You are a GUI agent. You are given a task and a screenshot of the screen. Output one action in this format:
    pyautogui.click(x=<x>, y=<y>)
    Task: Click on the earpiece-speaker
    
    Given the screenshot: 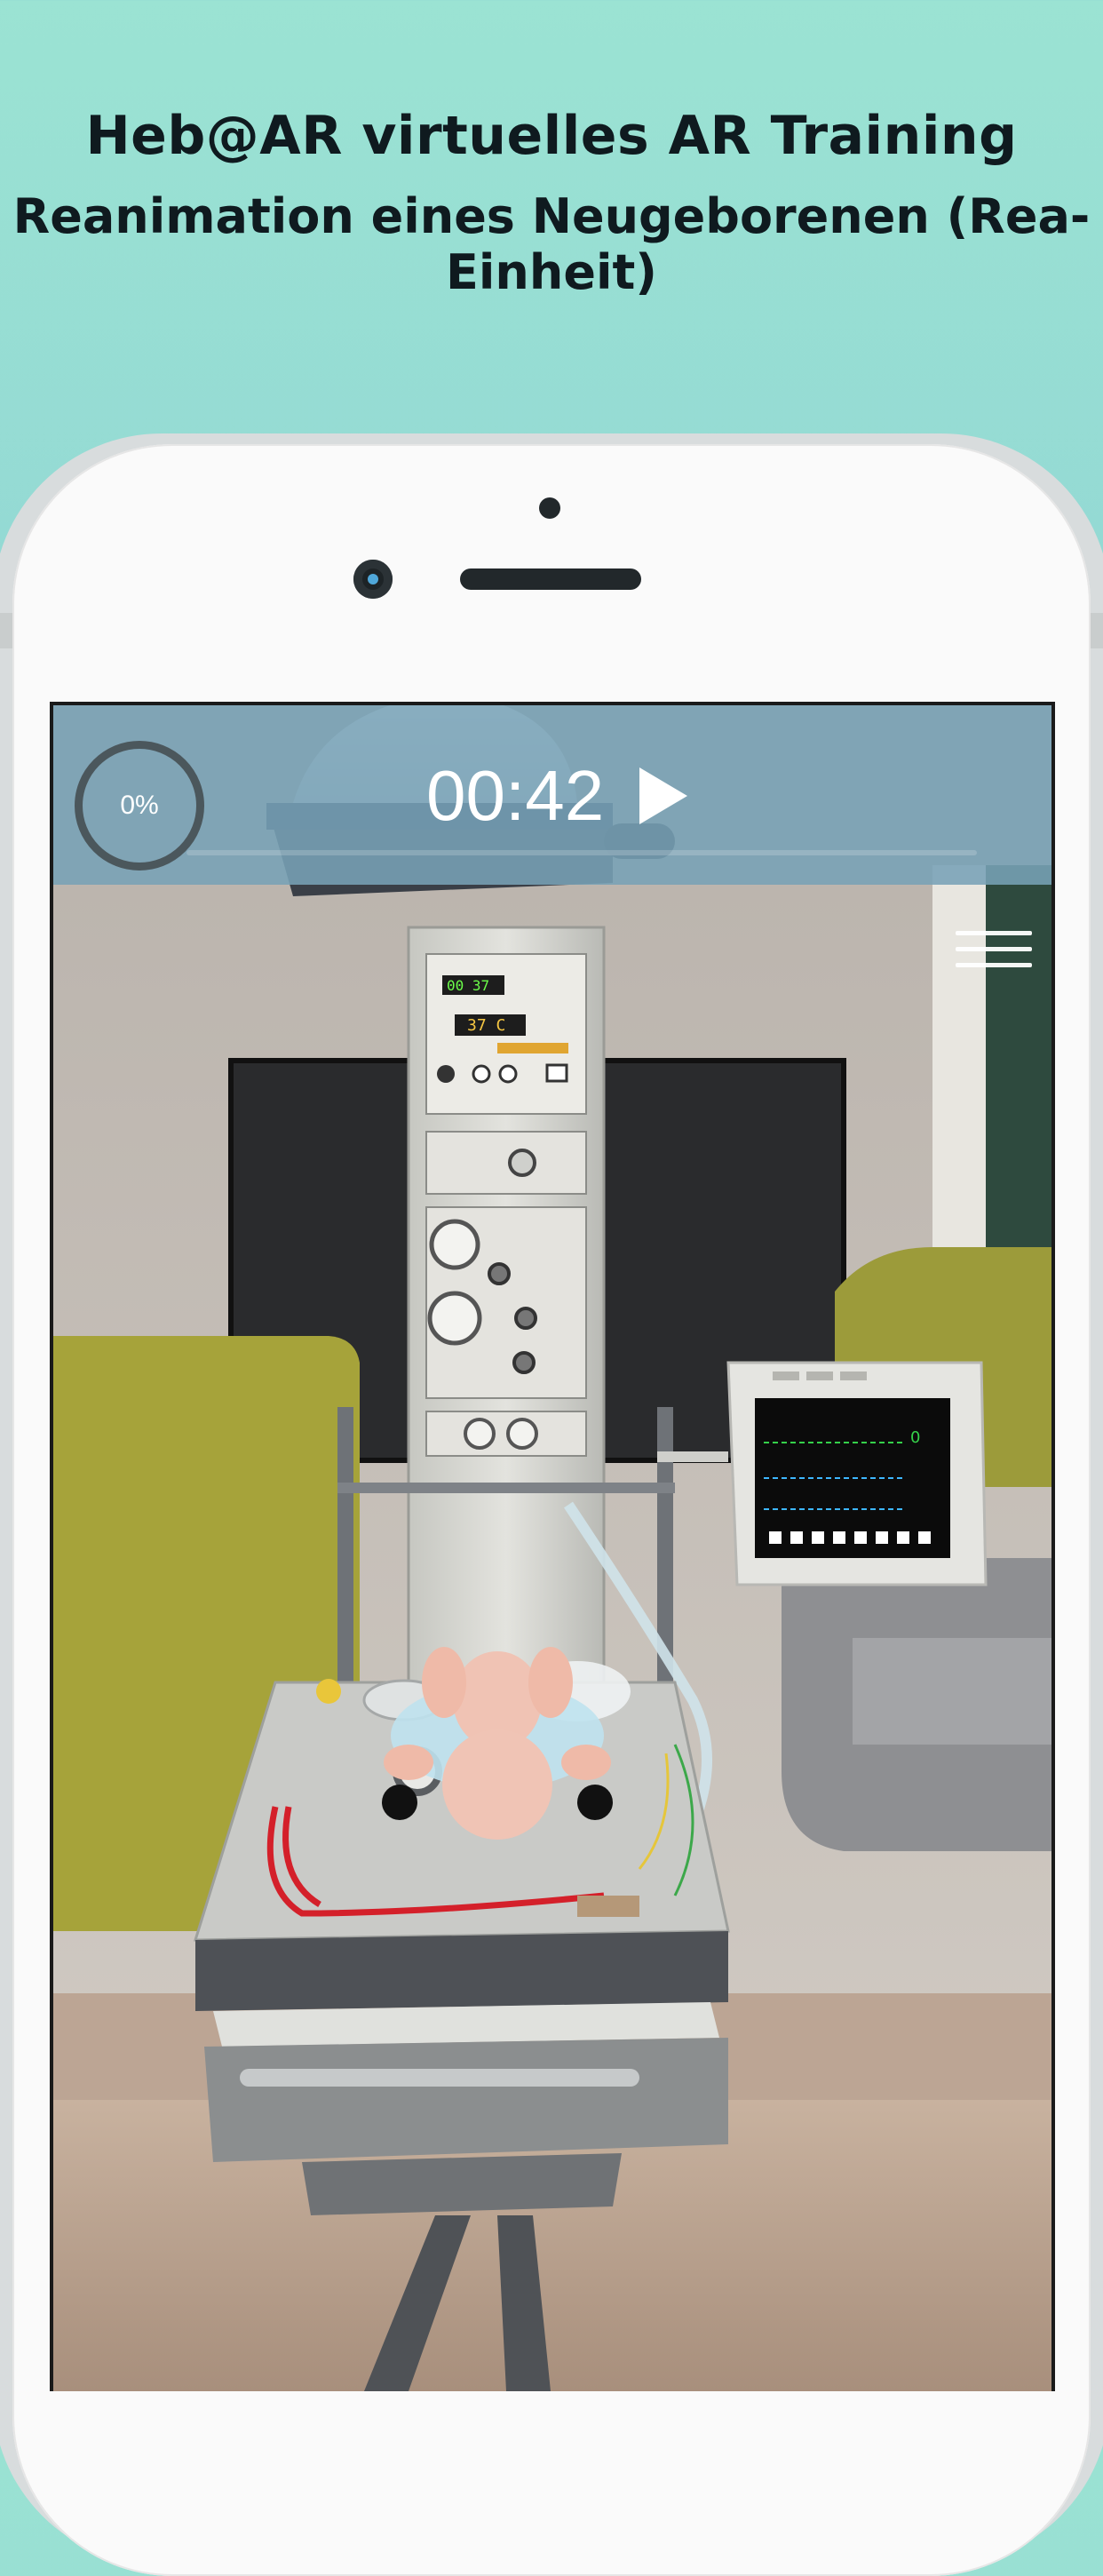 What is the action you would take?
    pyautogui.click(x=550, y=579)
    